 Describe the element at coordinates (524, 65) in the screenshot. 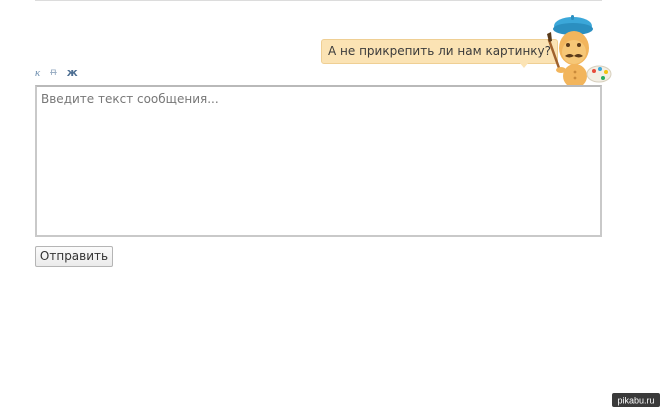

I see `speech-bubble-tail` at that location.